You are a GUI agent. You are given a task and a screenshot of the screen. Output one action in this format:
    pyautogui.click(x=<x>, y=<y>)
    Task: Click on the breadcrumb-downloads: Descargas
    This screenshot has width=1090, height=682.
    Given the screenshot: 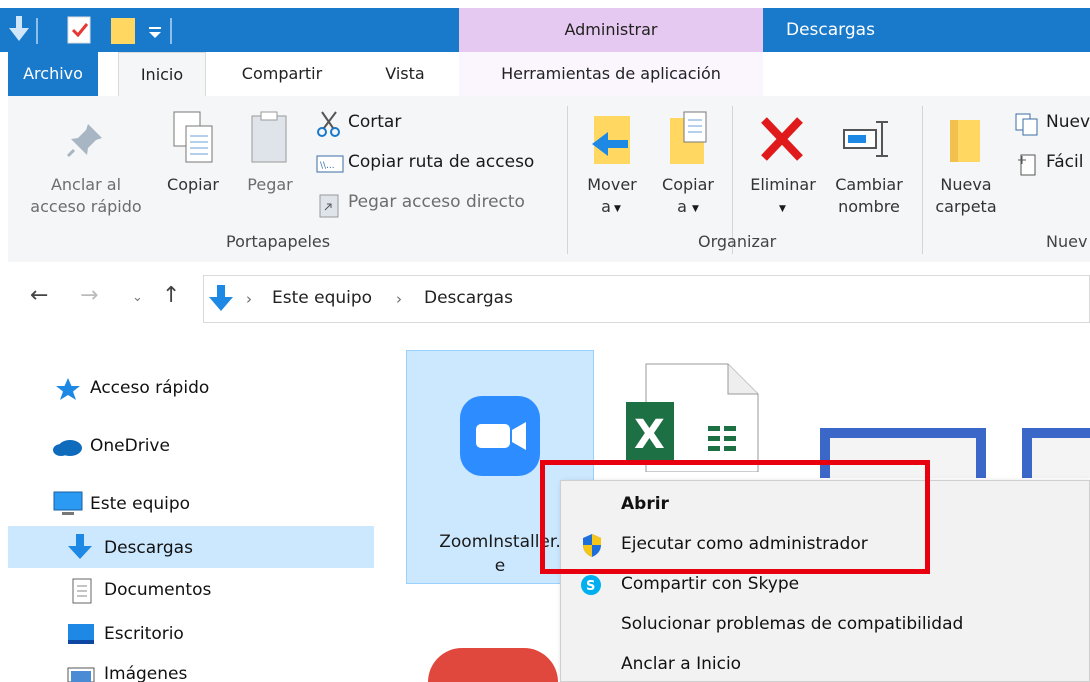 What is the action you would take?
    pyautogui.click(x=468, y=298)
    